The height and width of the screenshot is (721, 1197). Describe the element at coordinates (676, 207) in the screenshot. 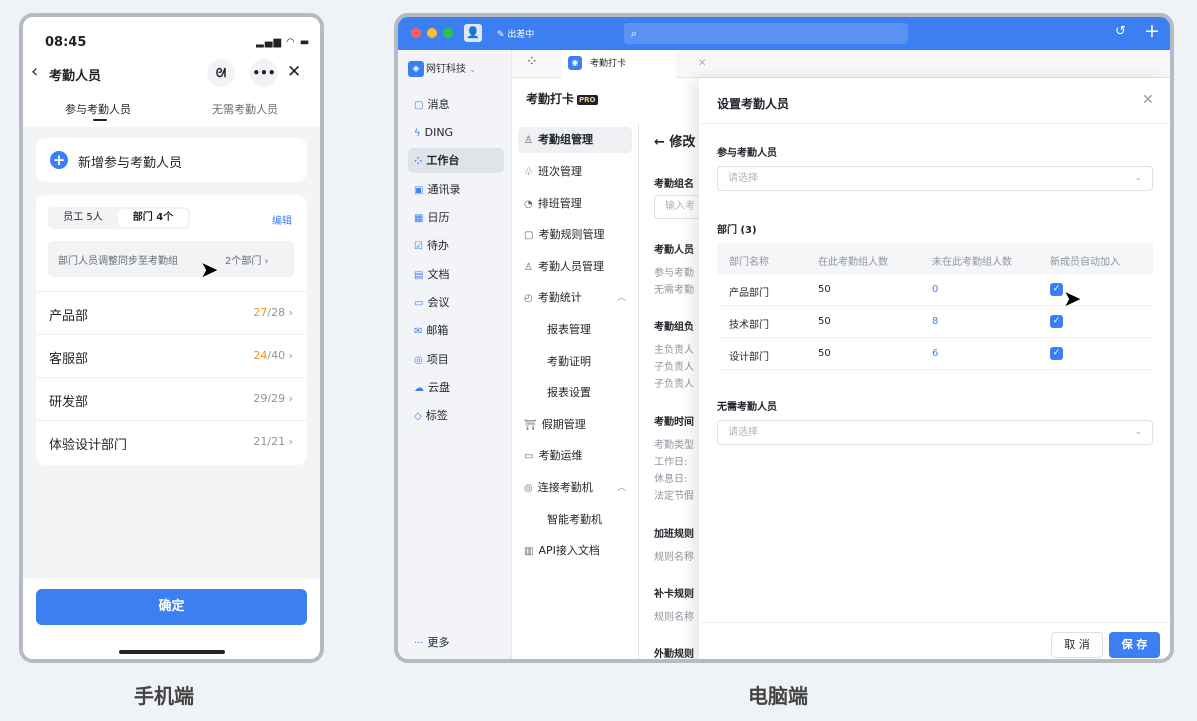

I see `group-name-input: 输入考` at that location.